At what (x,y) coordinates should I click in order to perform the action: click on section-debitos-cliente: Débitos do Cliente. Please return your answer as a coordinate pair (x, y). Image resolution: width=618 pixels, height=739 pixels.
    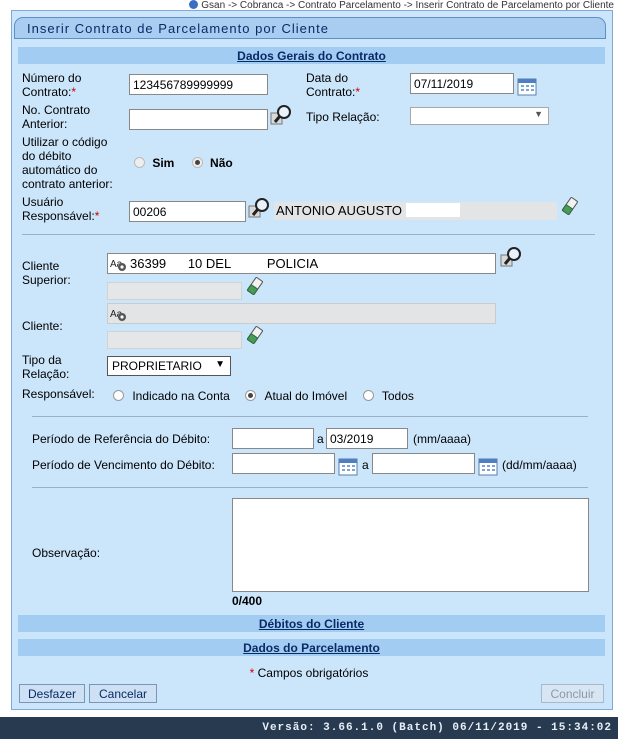
    Looking at the image, I should click on (311, 623).